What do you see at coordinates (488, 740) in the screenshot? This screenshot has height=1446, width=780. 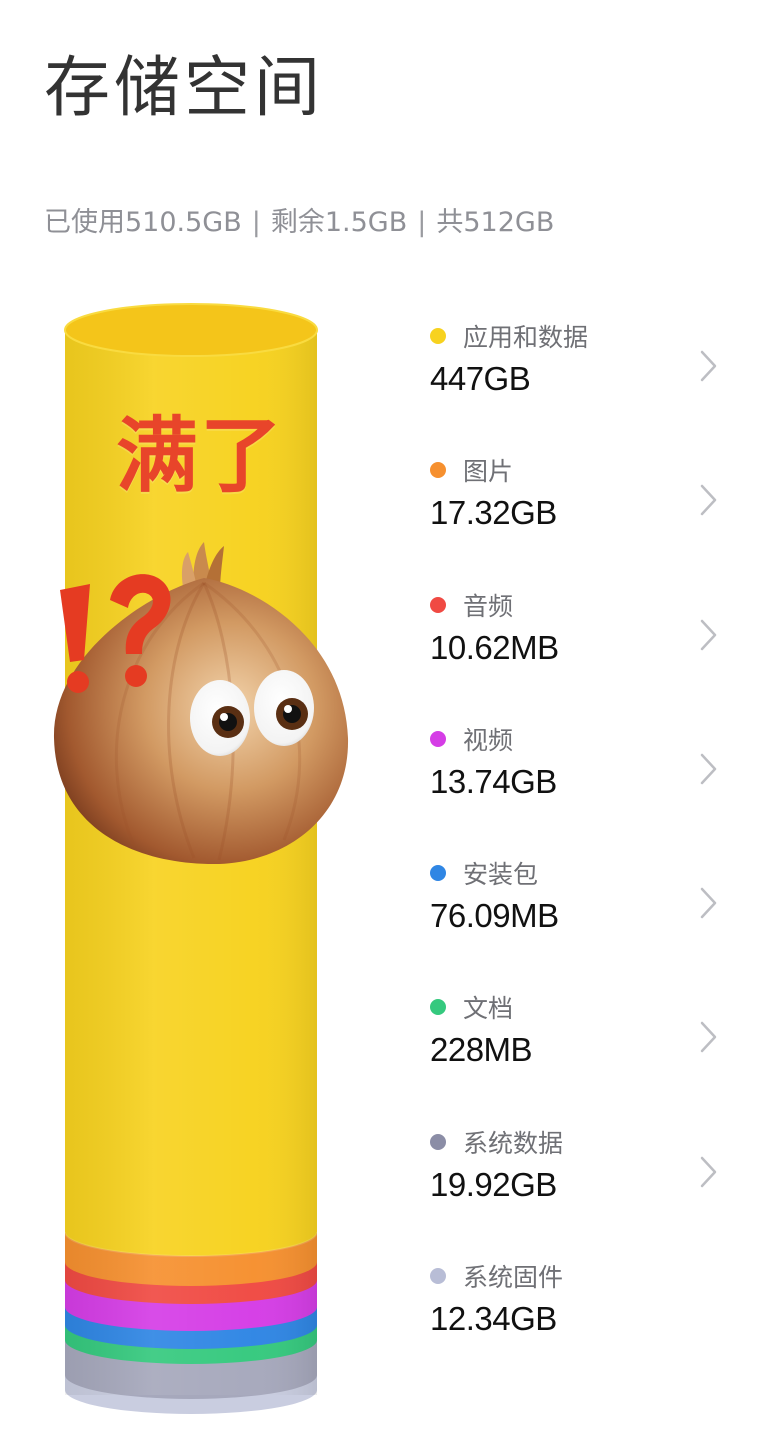 I see `category-label: 视频` at bounding box center [488, 740].